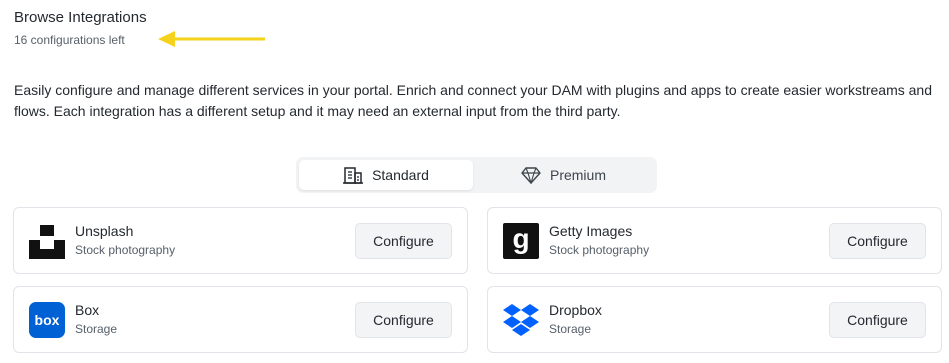 The image size is (949, 363). What do you see at coordinates (104, 231) in the screenshot?
I see `integration-name: Unsplash` at bounding box center [104, 231].